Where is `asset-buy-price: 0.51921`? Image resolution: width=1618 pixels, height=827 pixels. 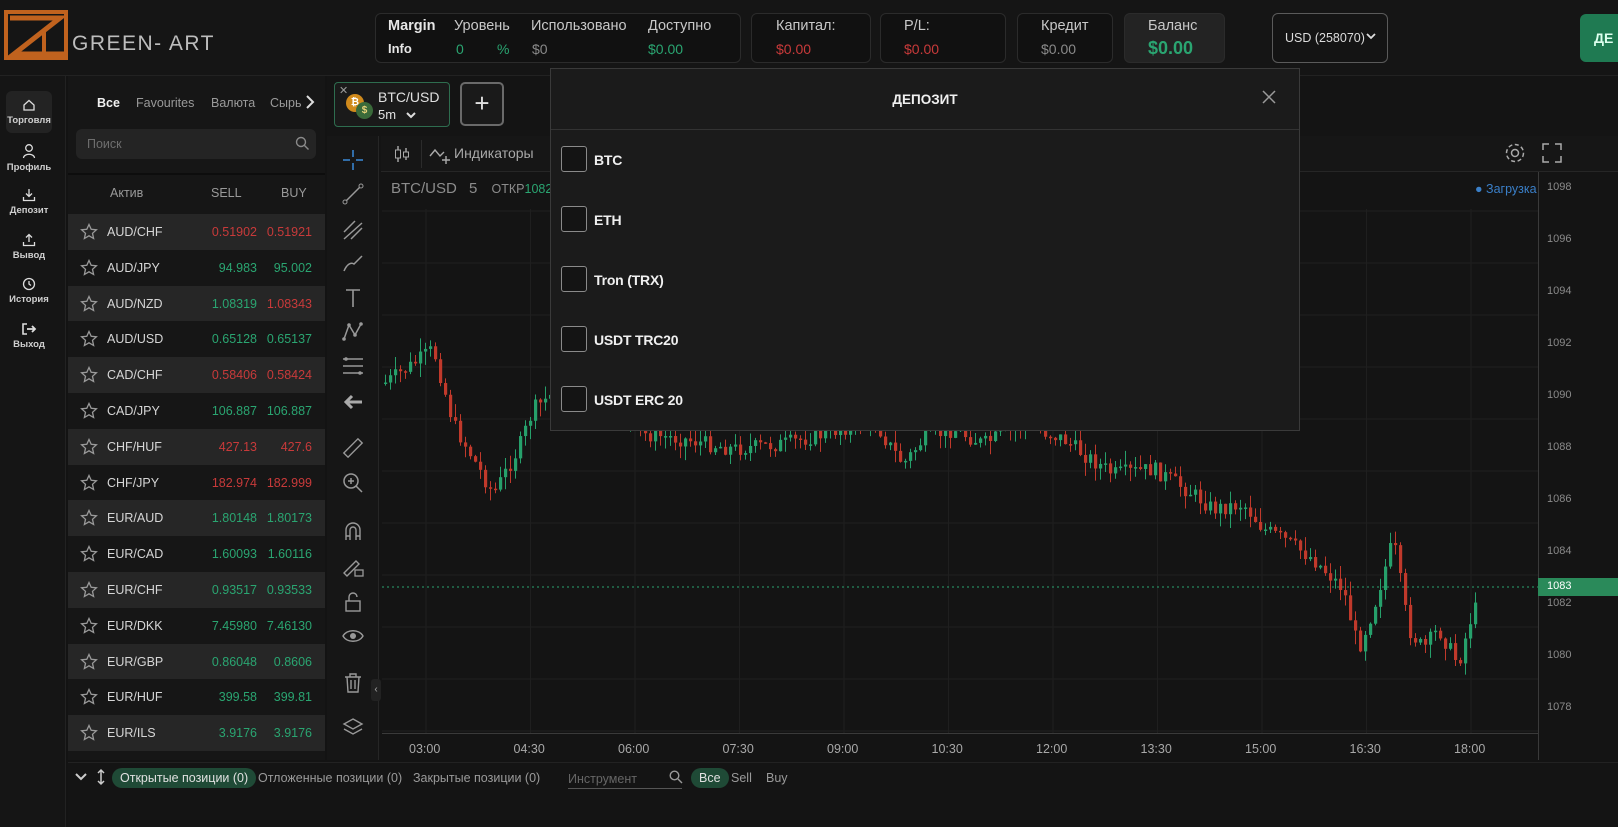
asset-buy-price: 0.51921 is located at coordinates (289, 232).